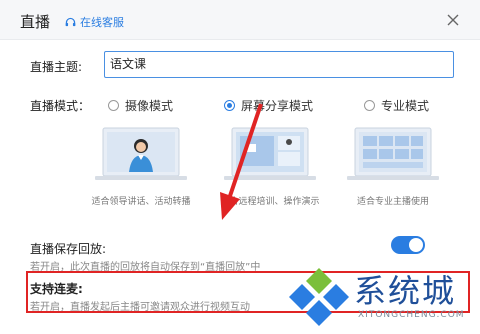  What do you see at coordinates (149, 106) in the screenshot?
I see `mode-camera-label: 摄像模式` at bounding box center [149, 106].